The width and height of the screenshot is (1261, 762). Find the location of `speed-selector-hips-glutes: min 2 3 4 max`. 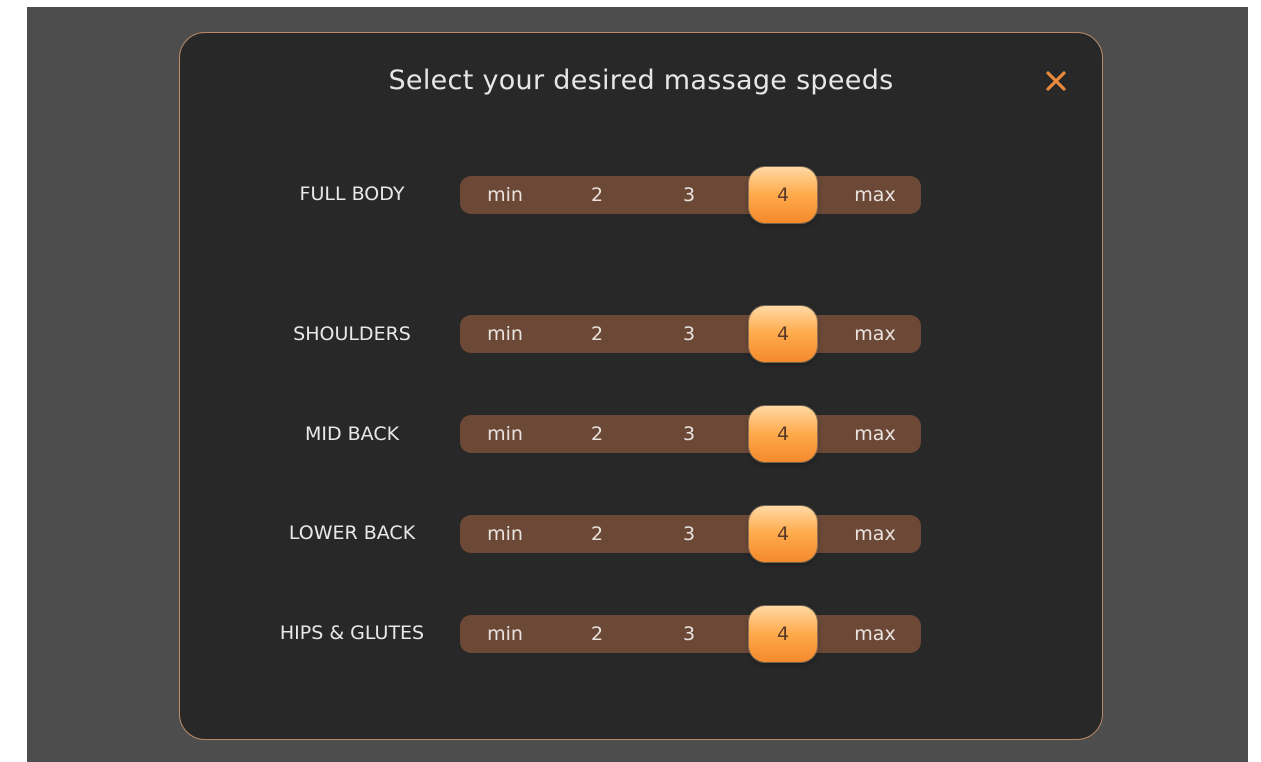

speed-selector-hips-glutes: min 2 3 4 max is located at coordinates (690, 634).